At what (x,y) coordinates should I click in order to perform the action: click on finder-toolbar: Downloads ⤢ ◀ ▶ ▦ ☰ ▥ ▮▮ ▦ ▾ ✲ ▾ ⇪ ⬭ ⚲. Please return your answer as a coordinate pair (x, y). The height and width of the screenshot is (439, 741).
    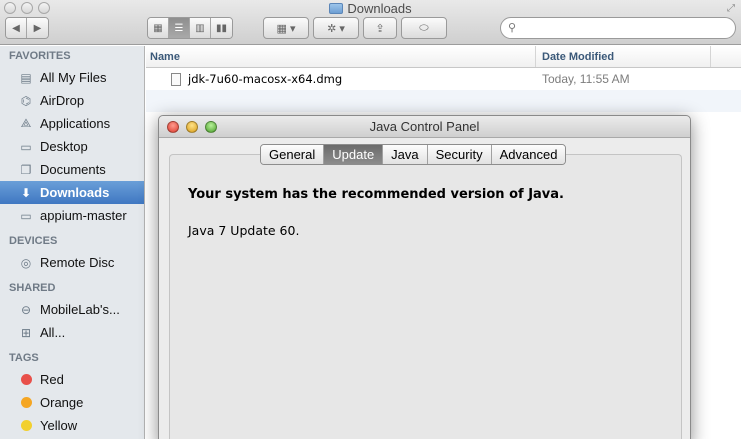
    Looking at the image, I should click on (370, 22).